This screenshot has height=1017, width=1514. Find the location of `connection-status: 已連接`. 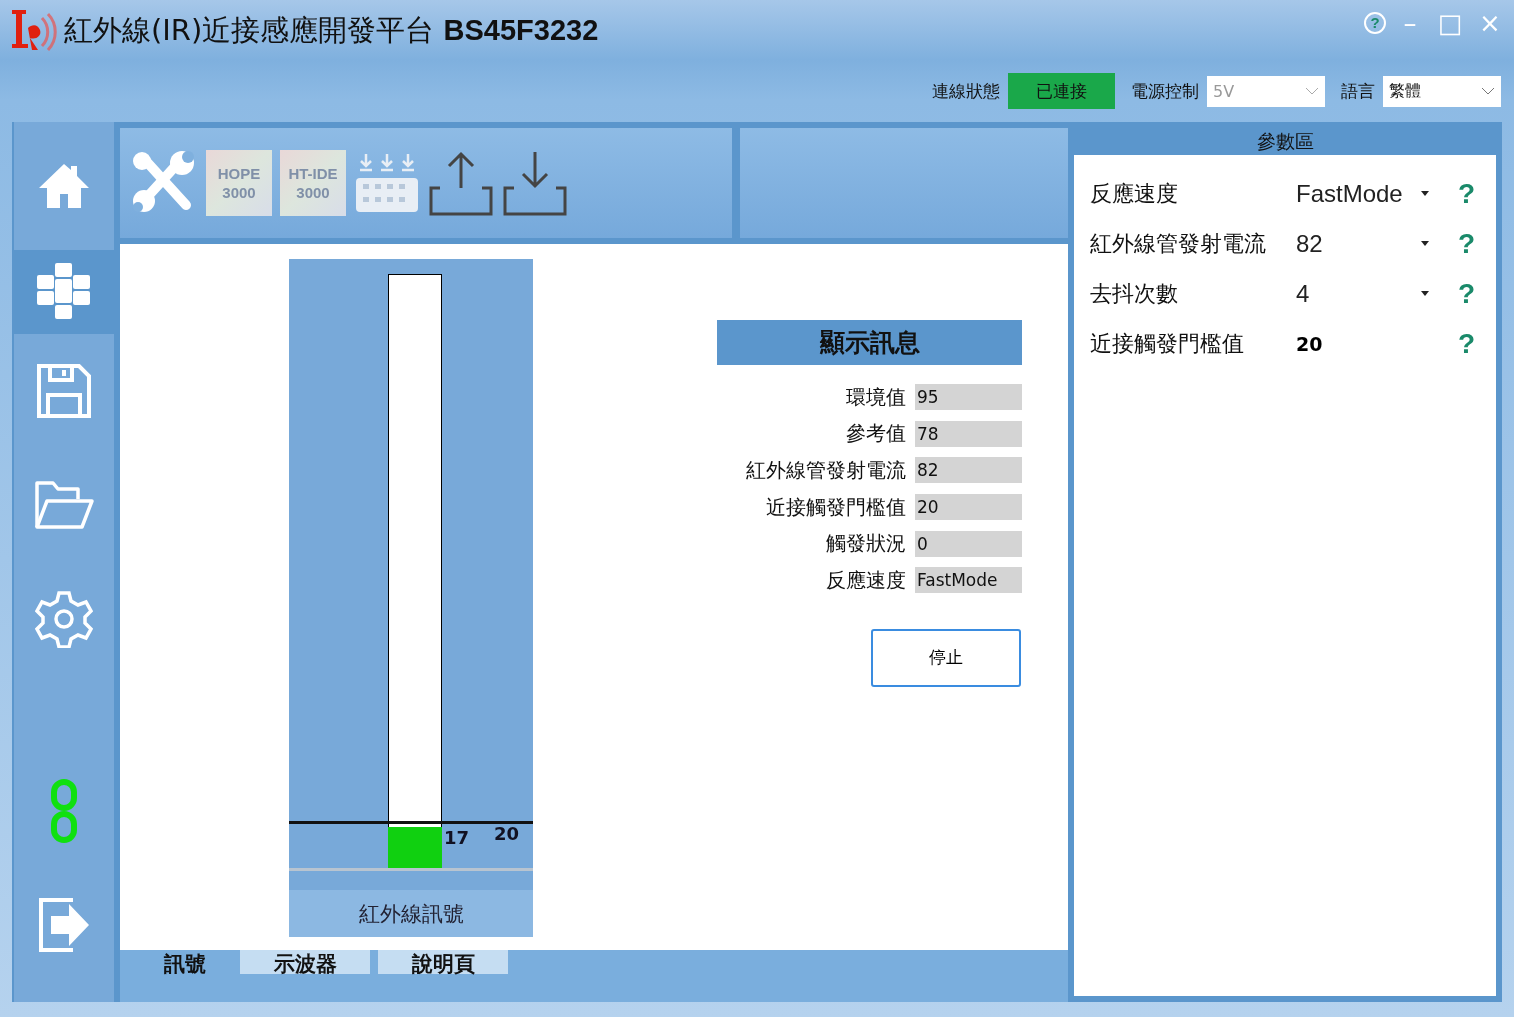

connection-status: 已連接 is located at coordinates (1061, 91).